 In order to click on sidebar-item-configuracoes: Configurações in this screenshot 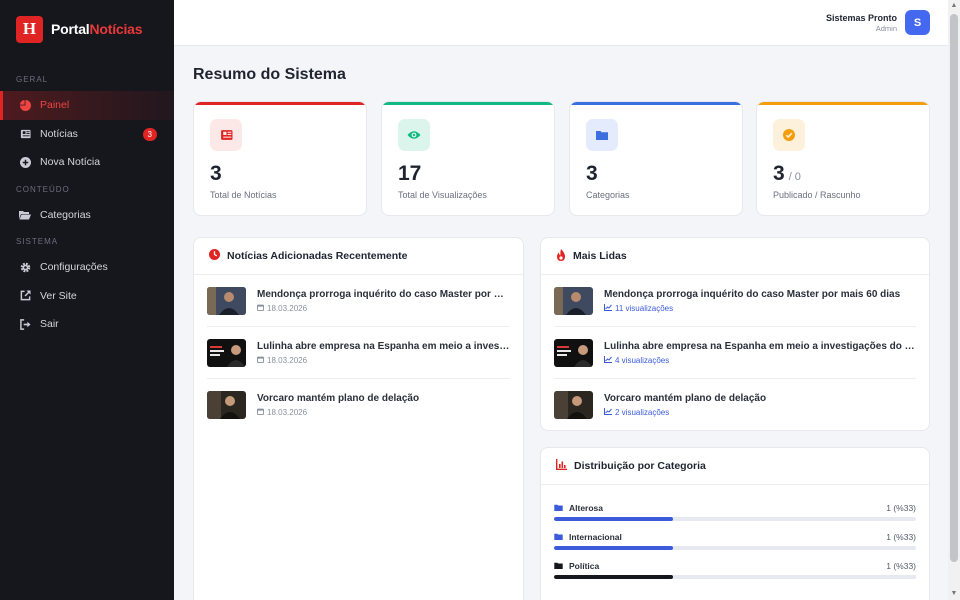, I will do `click(87, 267)`.